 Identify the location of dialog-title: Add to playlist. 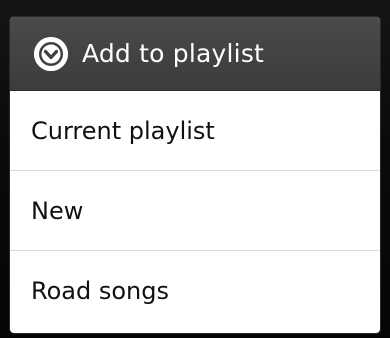
(173, 53).